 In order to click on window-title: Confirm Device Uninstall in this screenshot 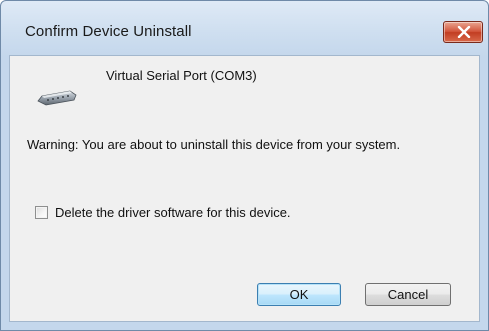, I will do `click(108, 31)`.